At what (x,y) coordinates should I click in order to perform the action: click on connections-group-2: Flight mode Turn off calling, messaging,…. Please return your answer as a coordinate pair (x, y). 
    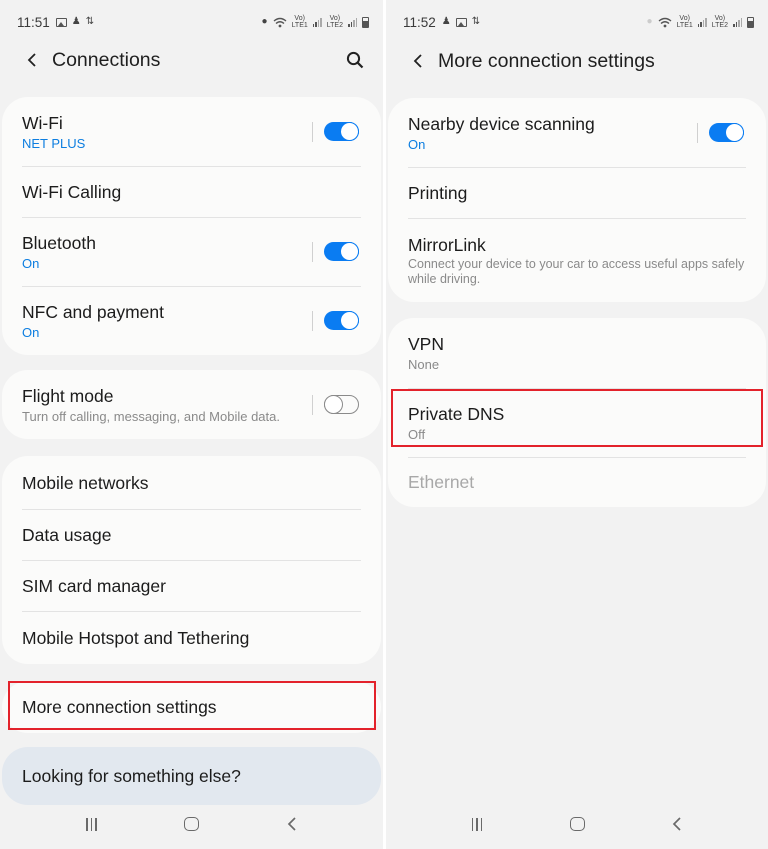
    Looking at the image, I should click on (191, 404).